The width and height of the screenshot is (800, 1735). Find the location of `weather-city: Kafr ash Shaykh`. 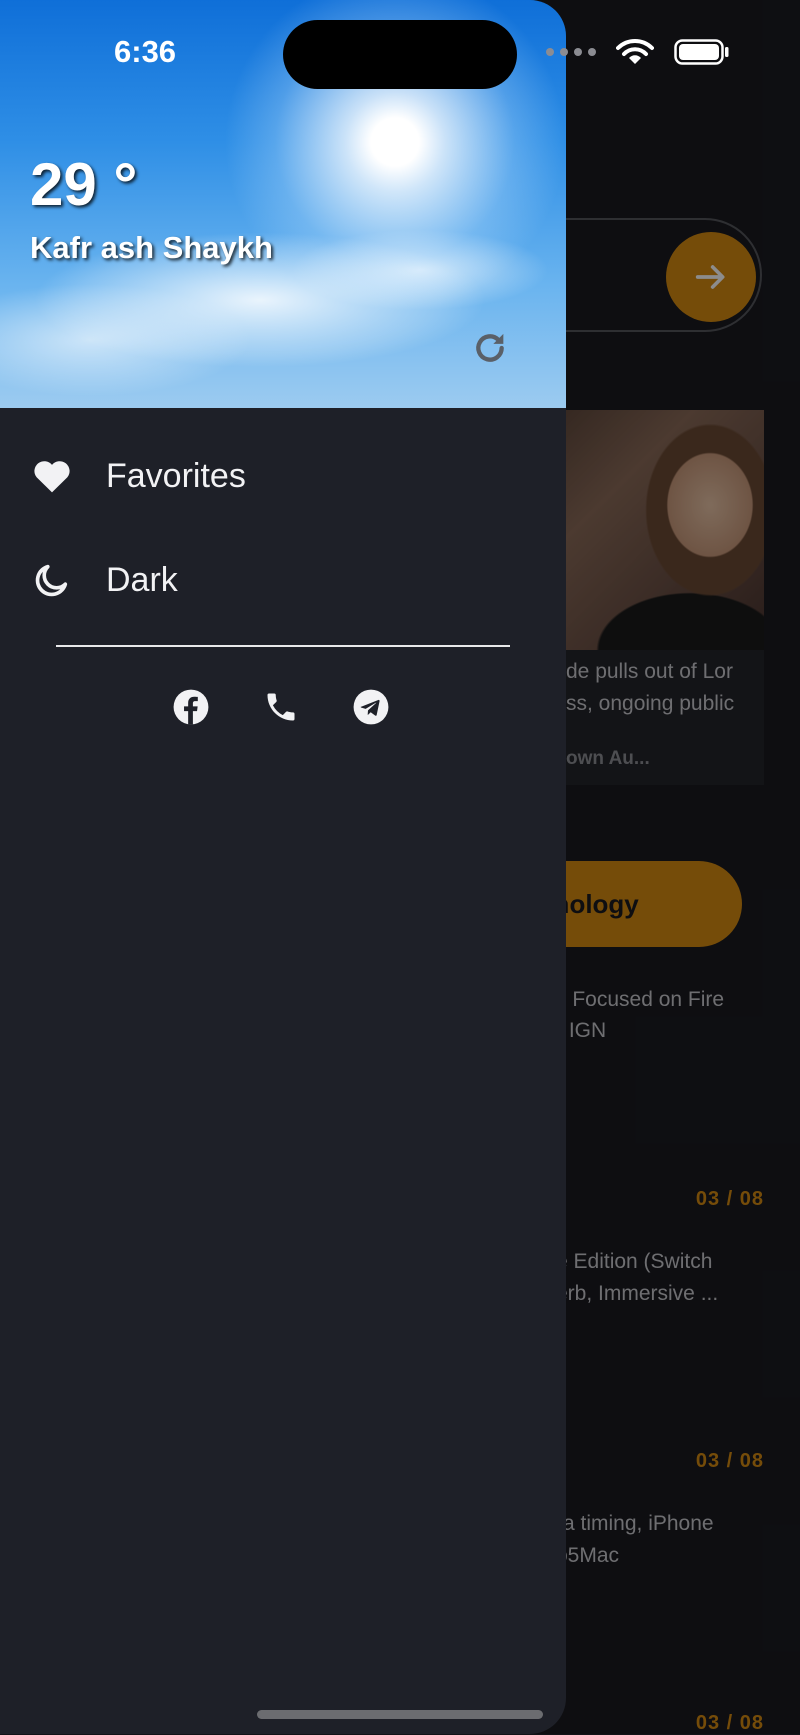

weather-city: Kafr ash Shaykh is located at coordinates (151, 247).